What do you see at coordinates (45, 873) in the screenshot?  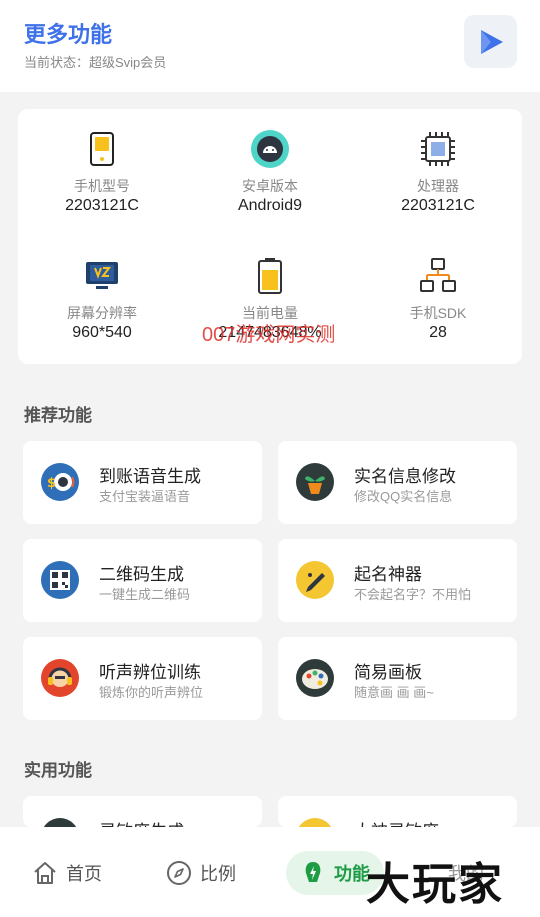 I see `home-icon` at bounding box center [45, 873].